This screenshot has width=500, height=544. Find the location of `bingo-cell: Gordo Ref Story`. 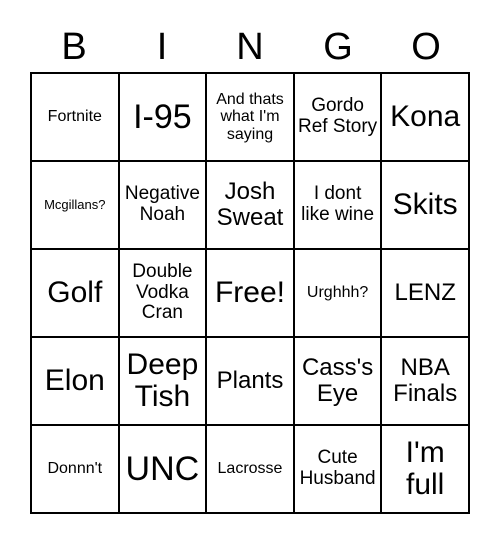

bingo-cell: Gordo Ref Story is located at coordinates (338, 118).